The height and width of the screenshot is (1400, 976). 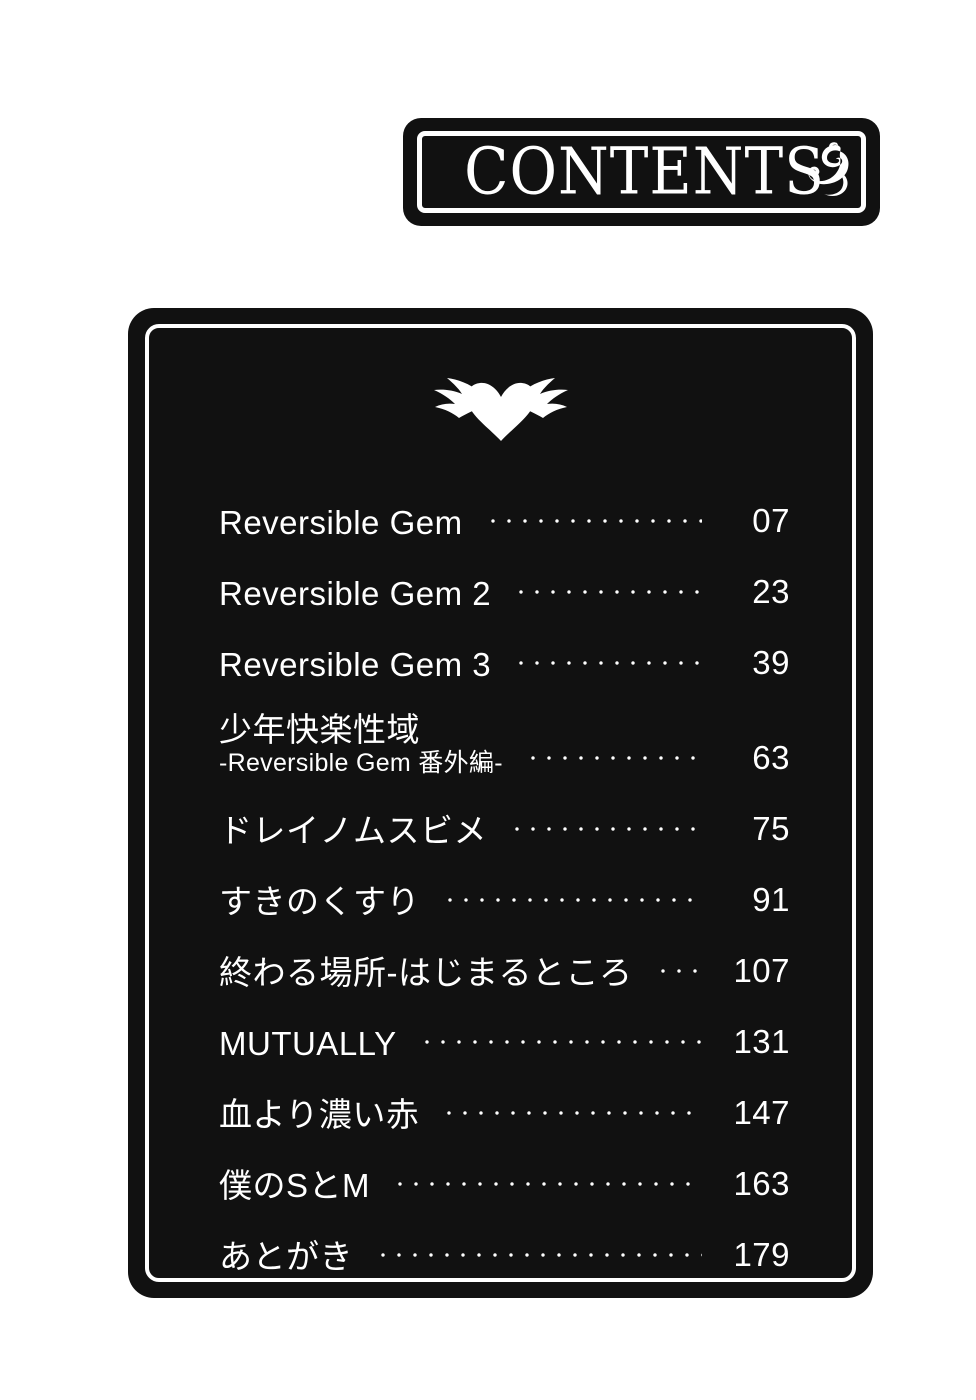 I want to click on winged-heart-icon, so click(x=500, y=409).